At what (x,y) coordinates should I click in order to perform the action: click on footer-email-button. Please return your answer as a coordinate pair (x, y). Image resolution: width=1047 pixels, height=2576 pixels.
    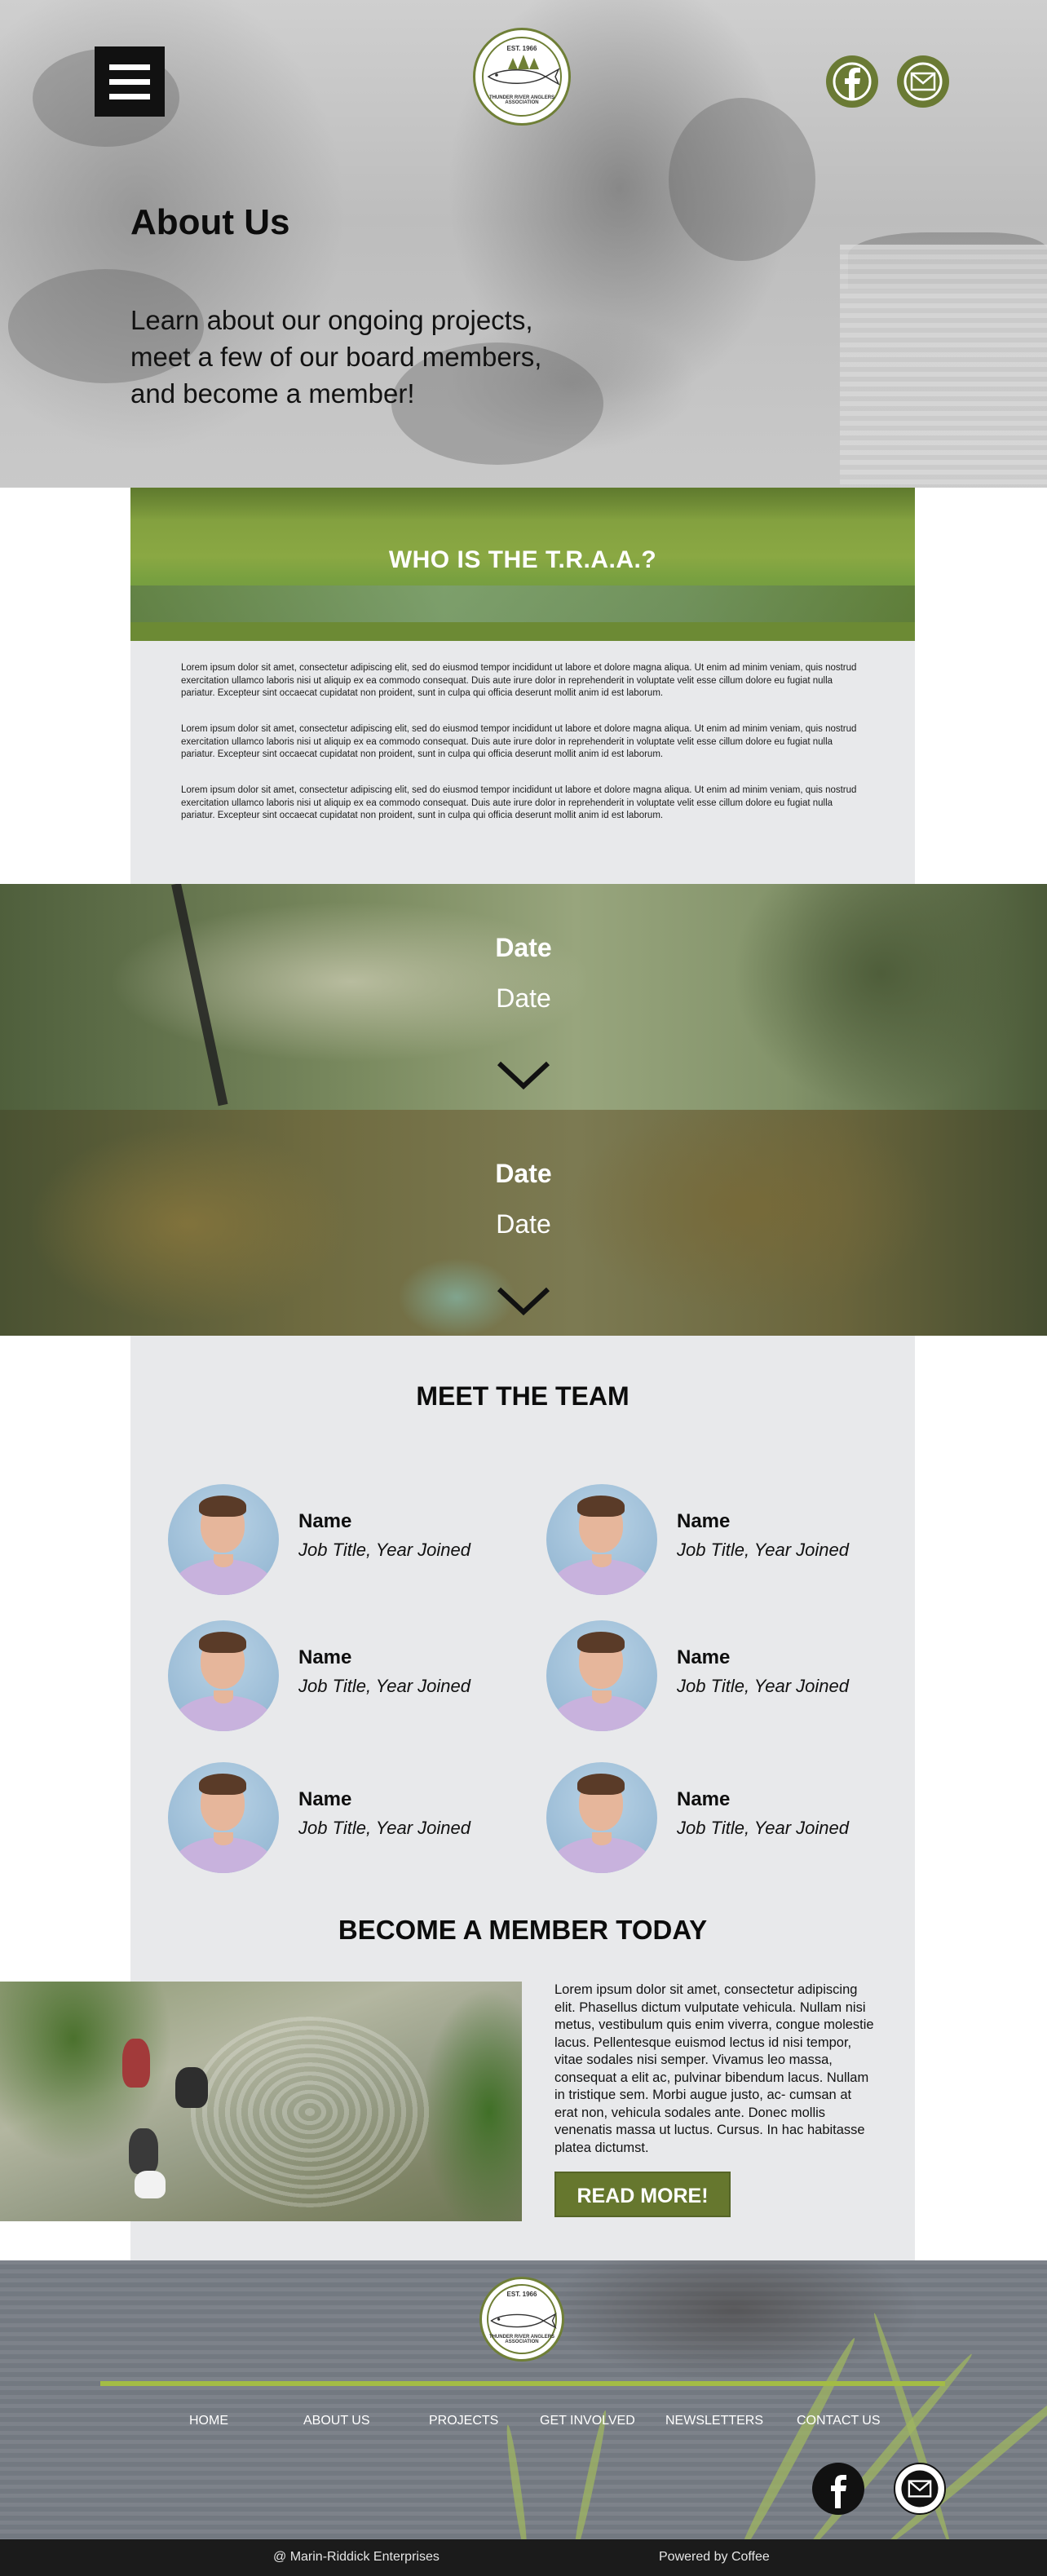
    Looking at the image, I should click on (920, 2489).